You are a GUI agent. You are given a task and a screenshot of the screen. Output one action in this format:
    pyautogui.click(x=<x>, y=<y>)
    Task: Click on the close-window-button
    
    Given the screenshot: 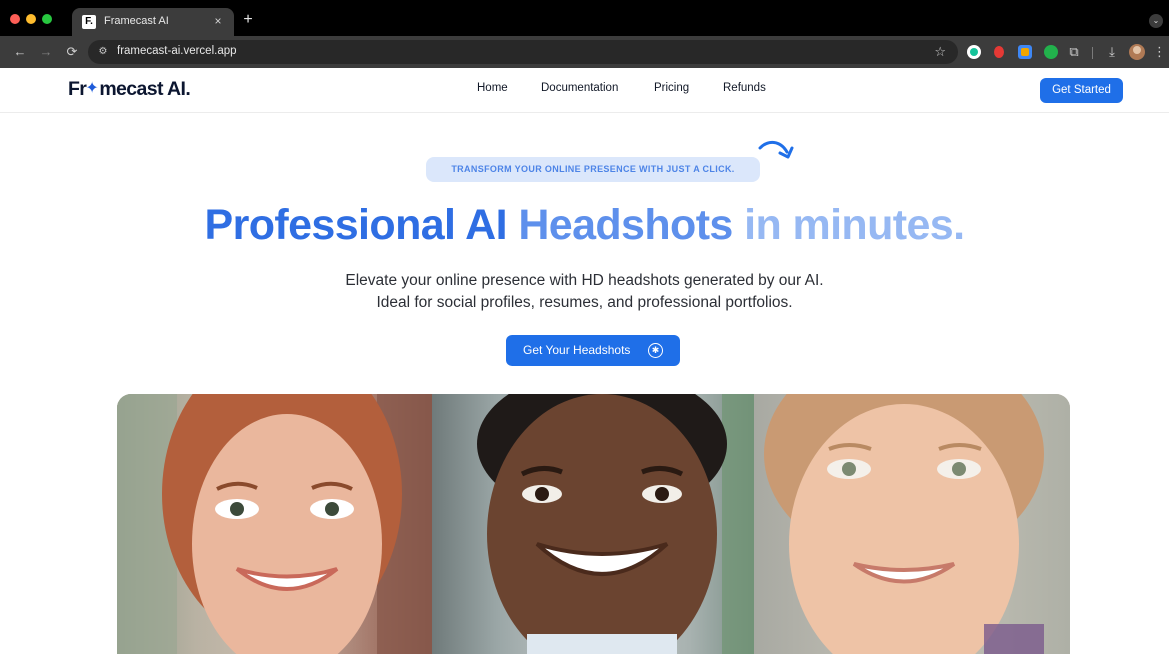 What is the action you would take?
    pyautogui.click(x=15, y=19)
    